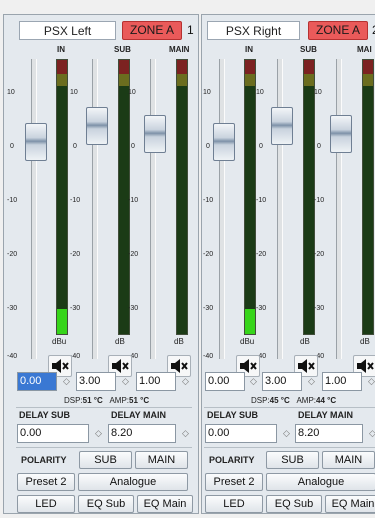 The image size is (375, 518). I want to click on delay-sub-label: DELAY SUB, so click(45, 415).